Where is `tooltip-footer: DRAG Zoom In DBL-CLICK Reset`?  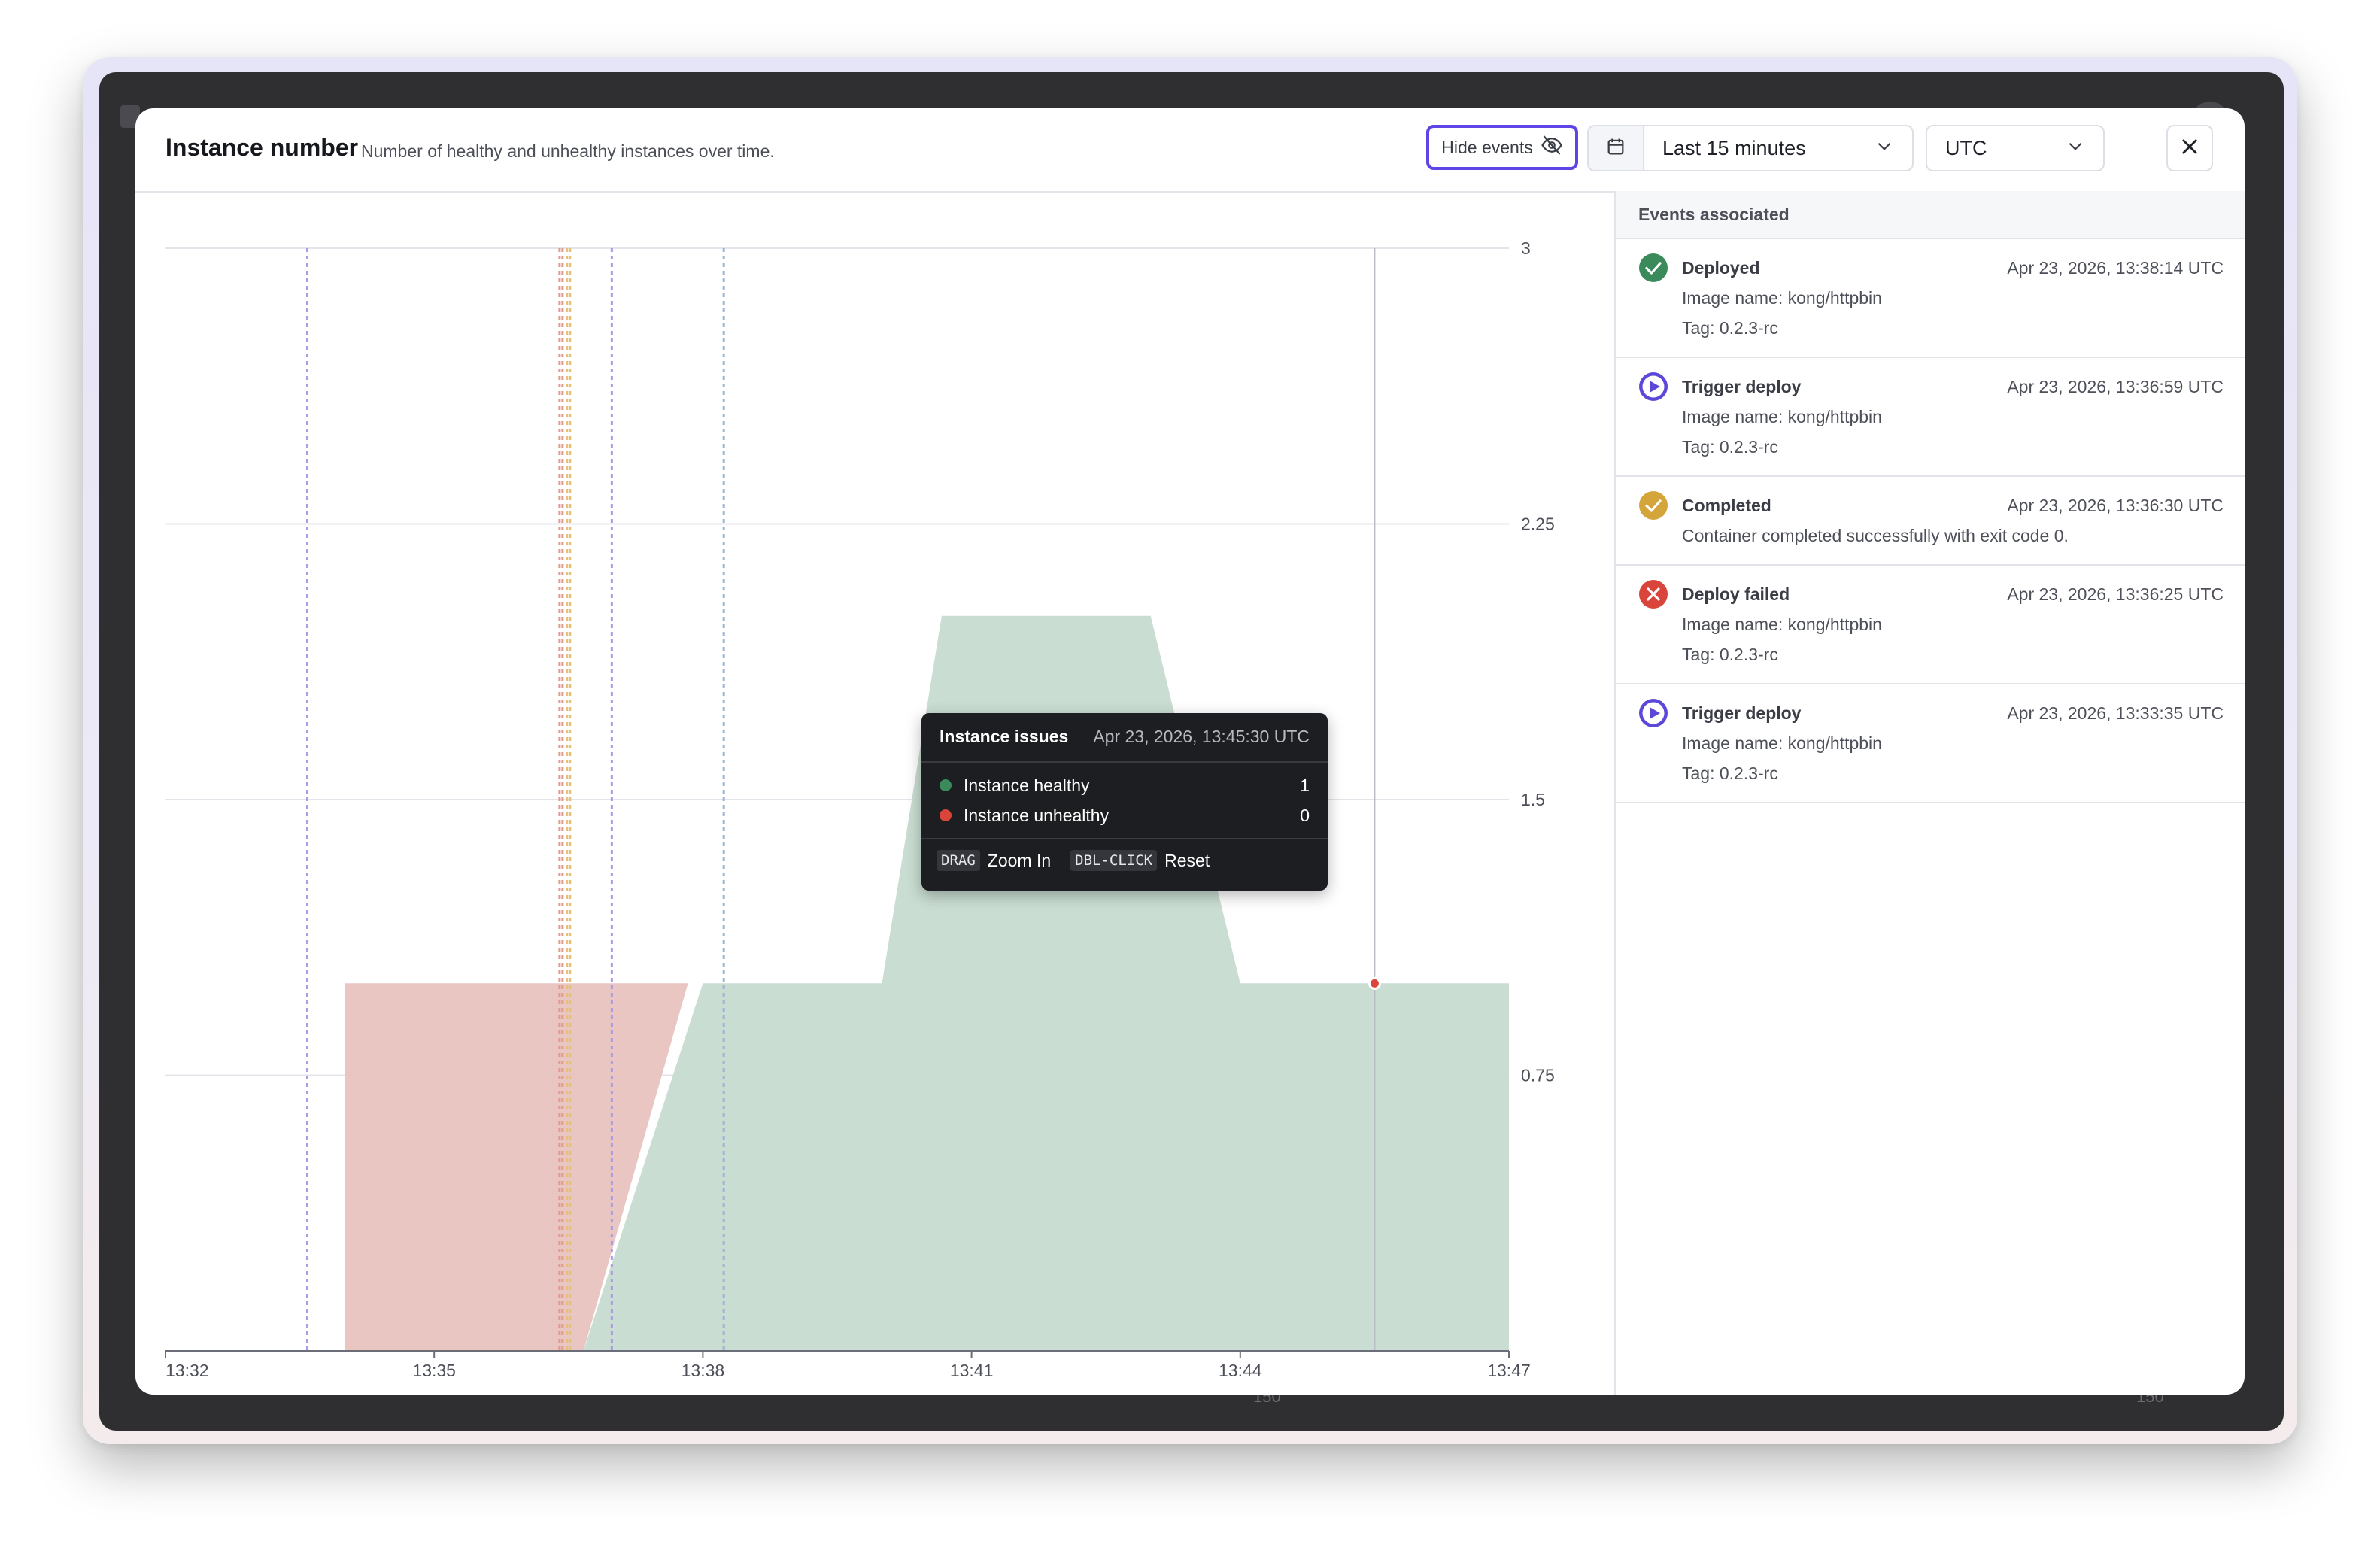
tooltip-footer: DRAG Zoom In DBL-CLICK Reset is located at coordinates (1073, 860).